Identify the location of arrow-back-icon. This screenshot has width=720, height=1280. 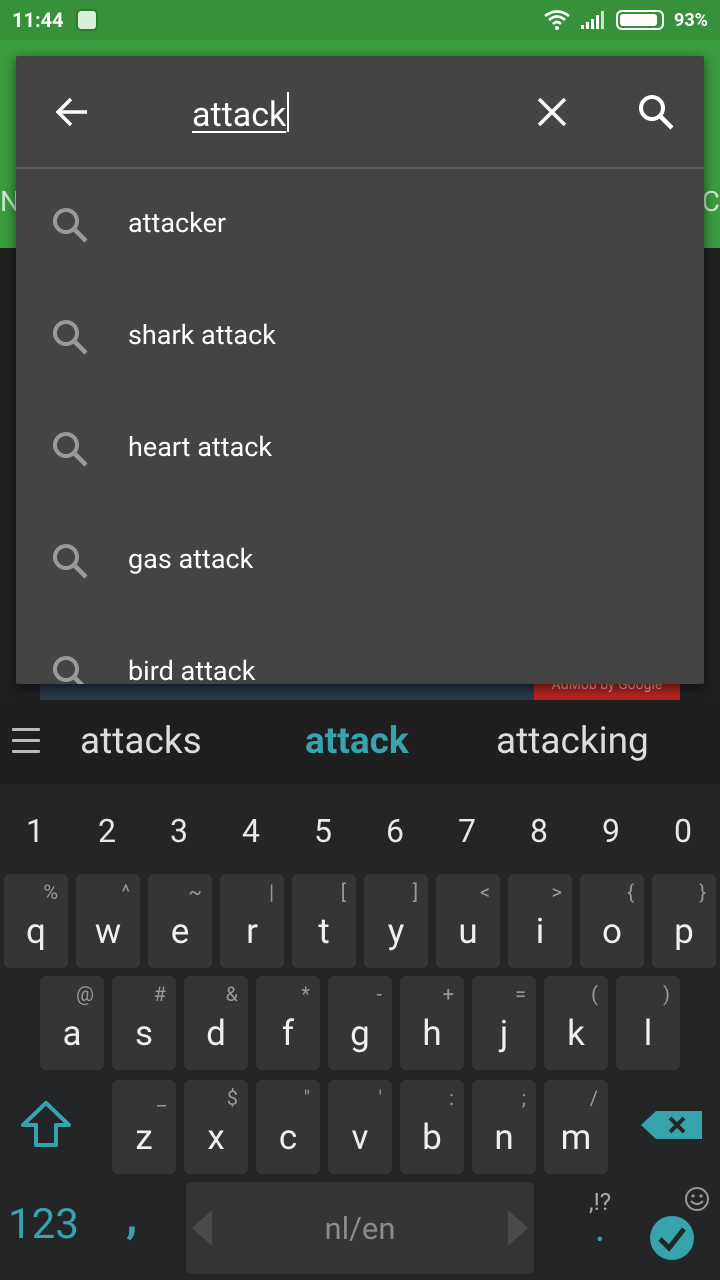
(71, 112).